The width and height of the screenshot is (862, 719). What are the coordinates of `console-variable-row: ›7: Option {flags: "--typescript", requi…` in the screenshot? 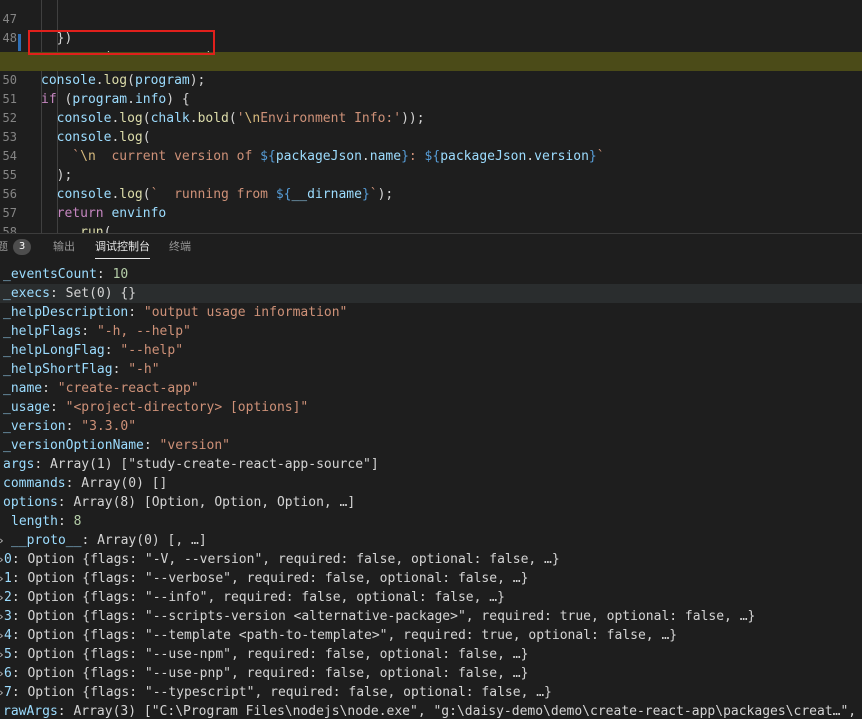 It's located at (431, 692).